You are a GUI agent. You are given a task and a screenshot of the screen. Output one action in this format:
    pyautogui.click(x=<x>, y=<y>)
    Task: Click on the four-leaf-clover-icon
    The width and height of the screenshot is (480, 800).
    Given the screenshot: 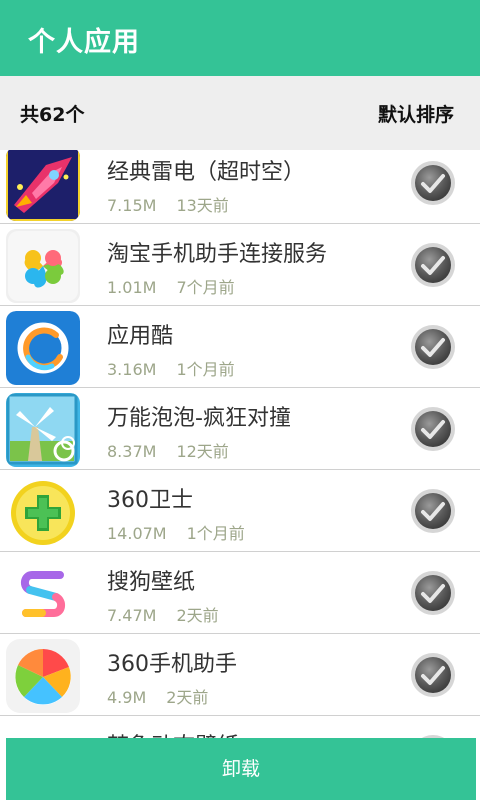 What is the action you would take?
    pyautogui.click(x=43, y=266)
    